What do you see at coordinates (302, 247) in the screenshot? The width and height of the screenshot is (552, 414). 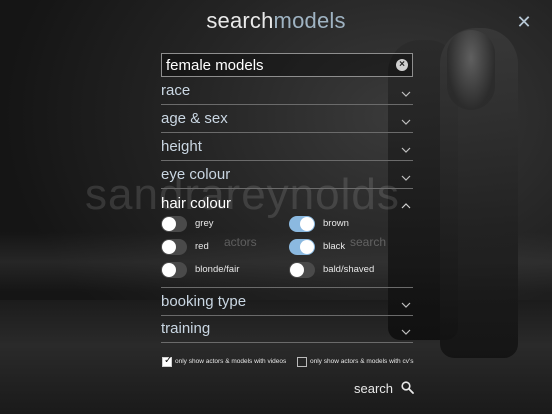 I see `toggle-switch-black` at bounding box center [302, 247].